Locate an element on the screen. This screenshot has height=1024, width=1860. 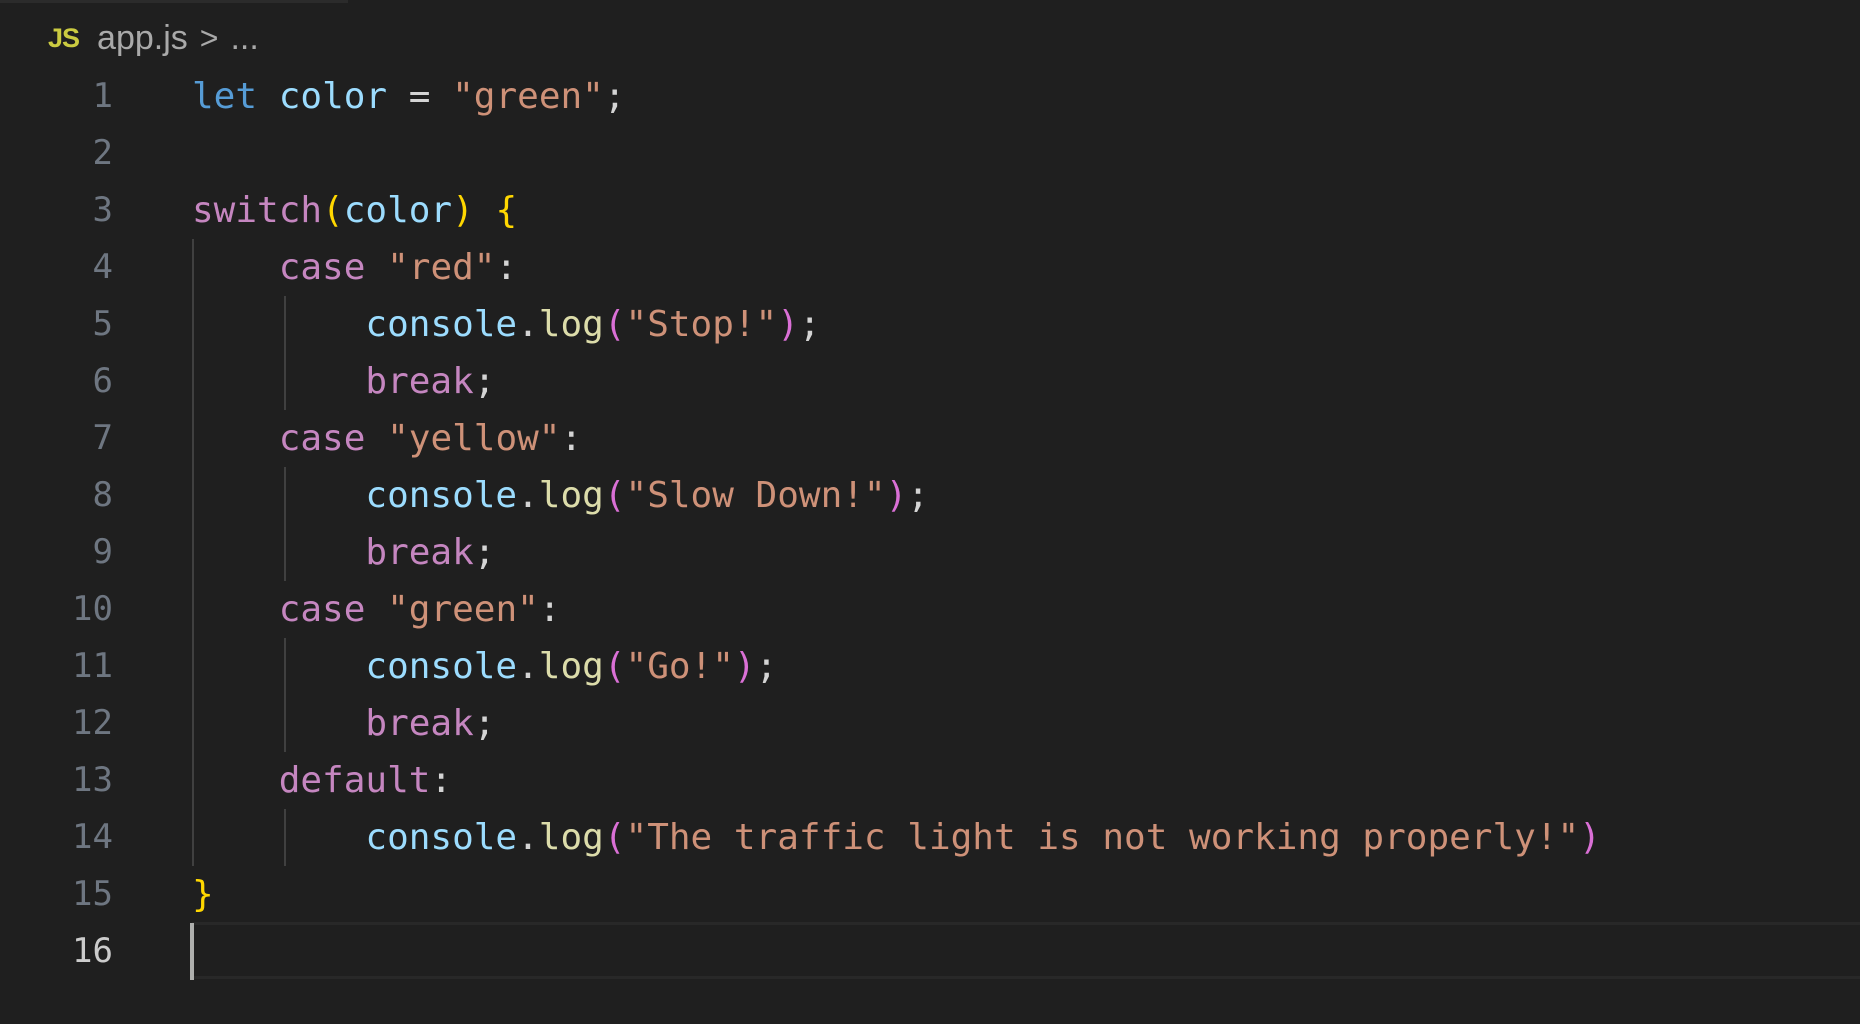
token-bracket1: ( is located at coordinates (333, 210).